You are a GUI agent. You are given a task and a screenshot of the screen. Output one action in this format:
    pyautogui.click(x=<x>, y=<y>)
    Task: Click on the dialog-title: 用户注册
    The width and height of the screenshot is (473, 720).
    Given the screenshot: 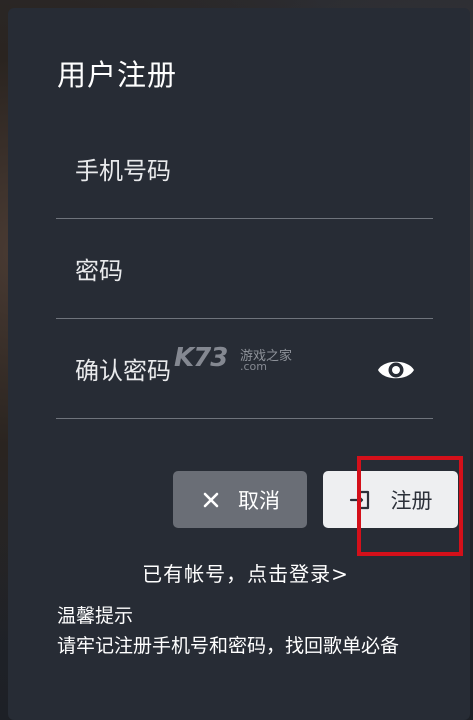 What is the action you would take?
    pyautogui.click(x=117, y=75)
    